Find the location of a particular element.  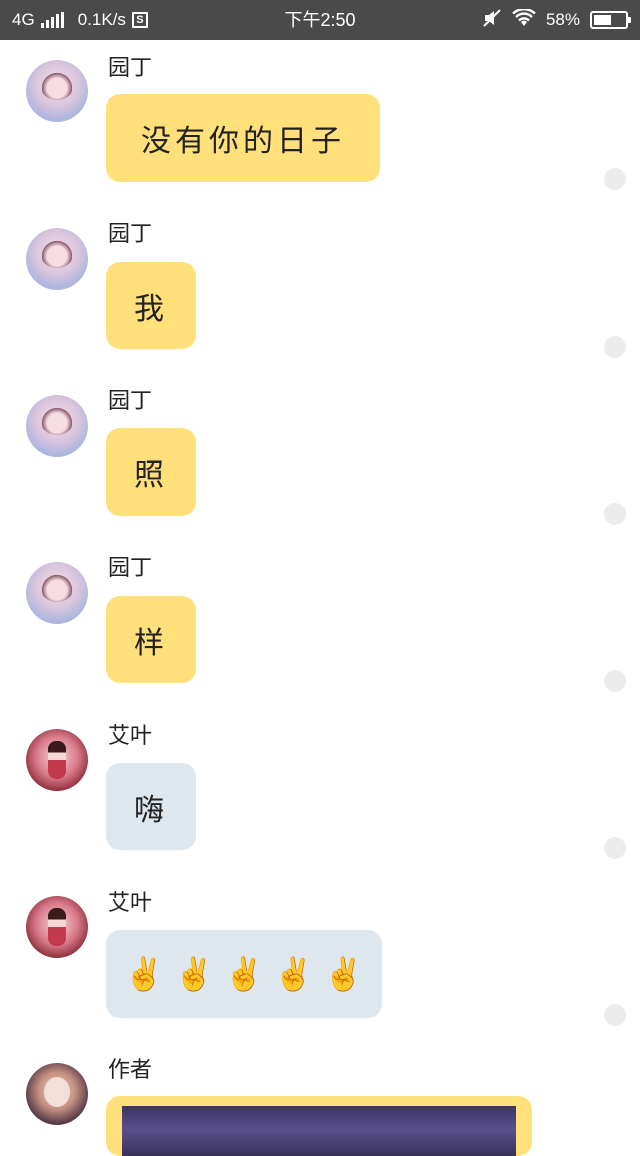

message-text: 照 is located at coordinates (151, 475).